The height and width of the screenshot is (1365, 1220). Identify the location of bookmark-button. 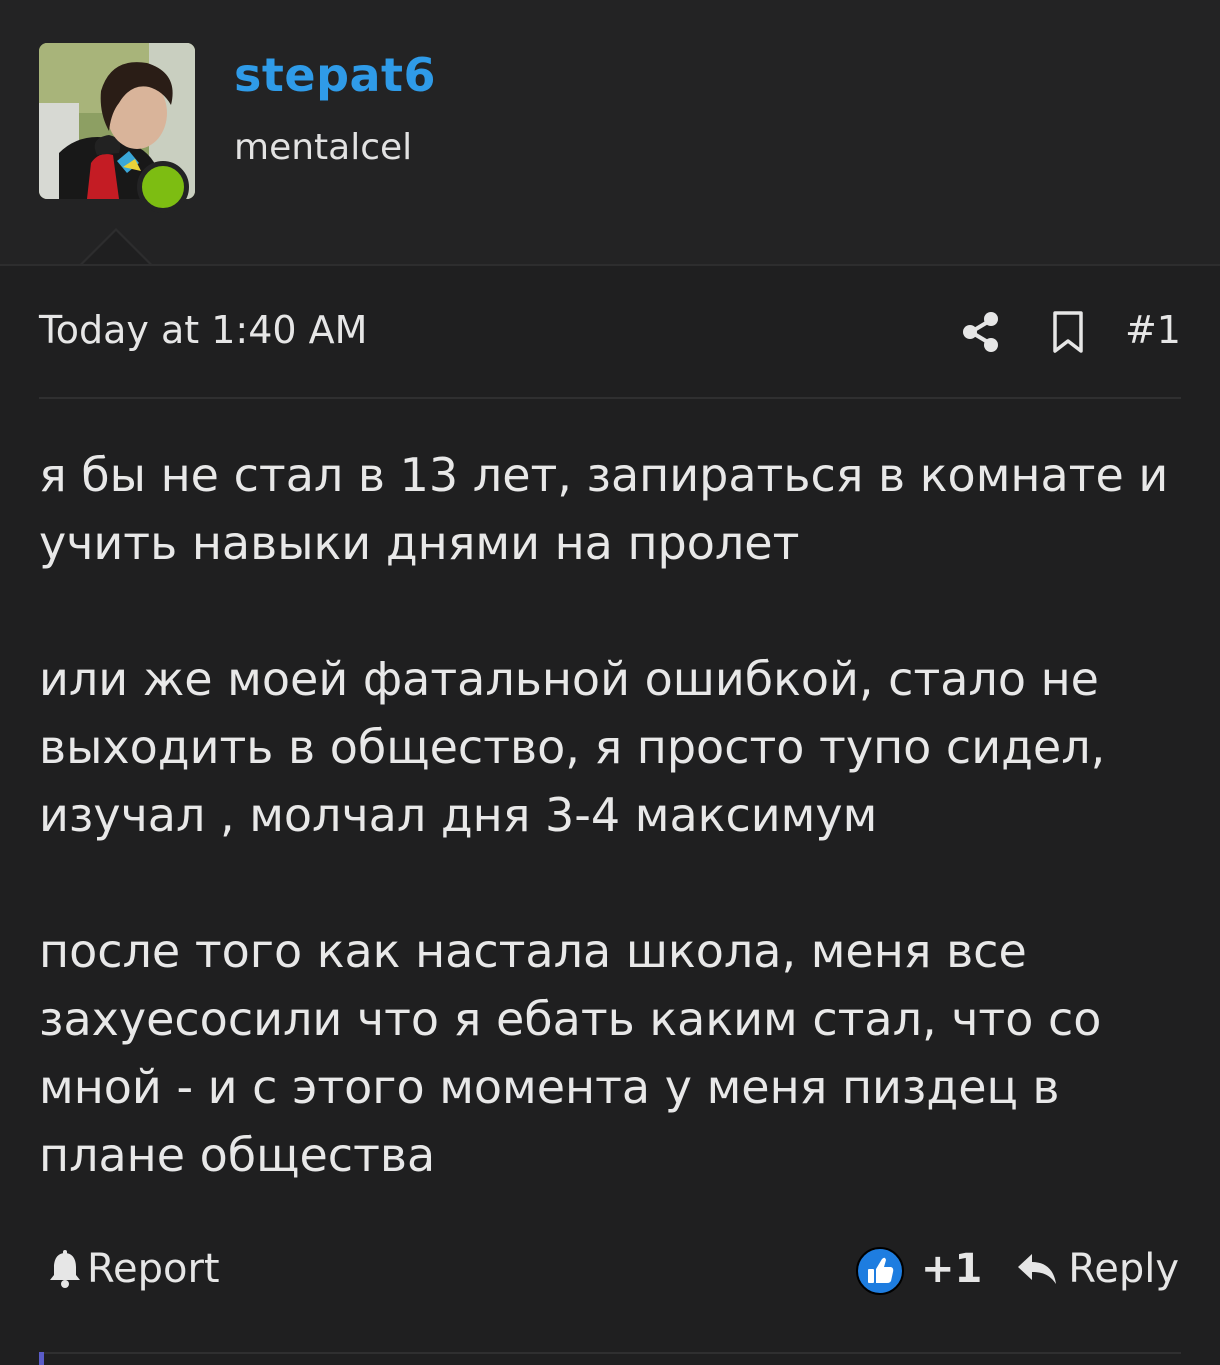
(1068, 332).